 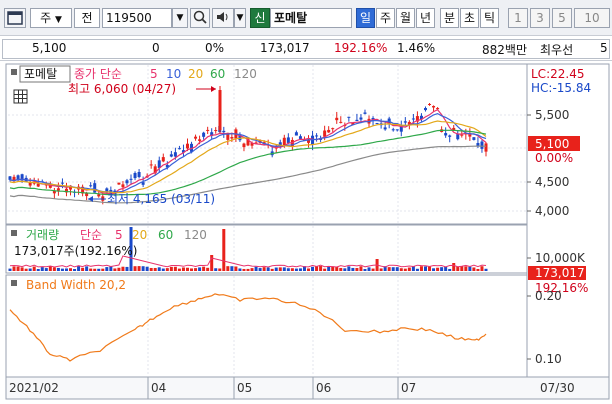 I want to click on x-label-05: 05, so click(x=244, y=388).